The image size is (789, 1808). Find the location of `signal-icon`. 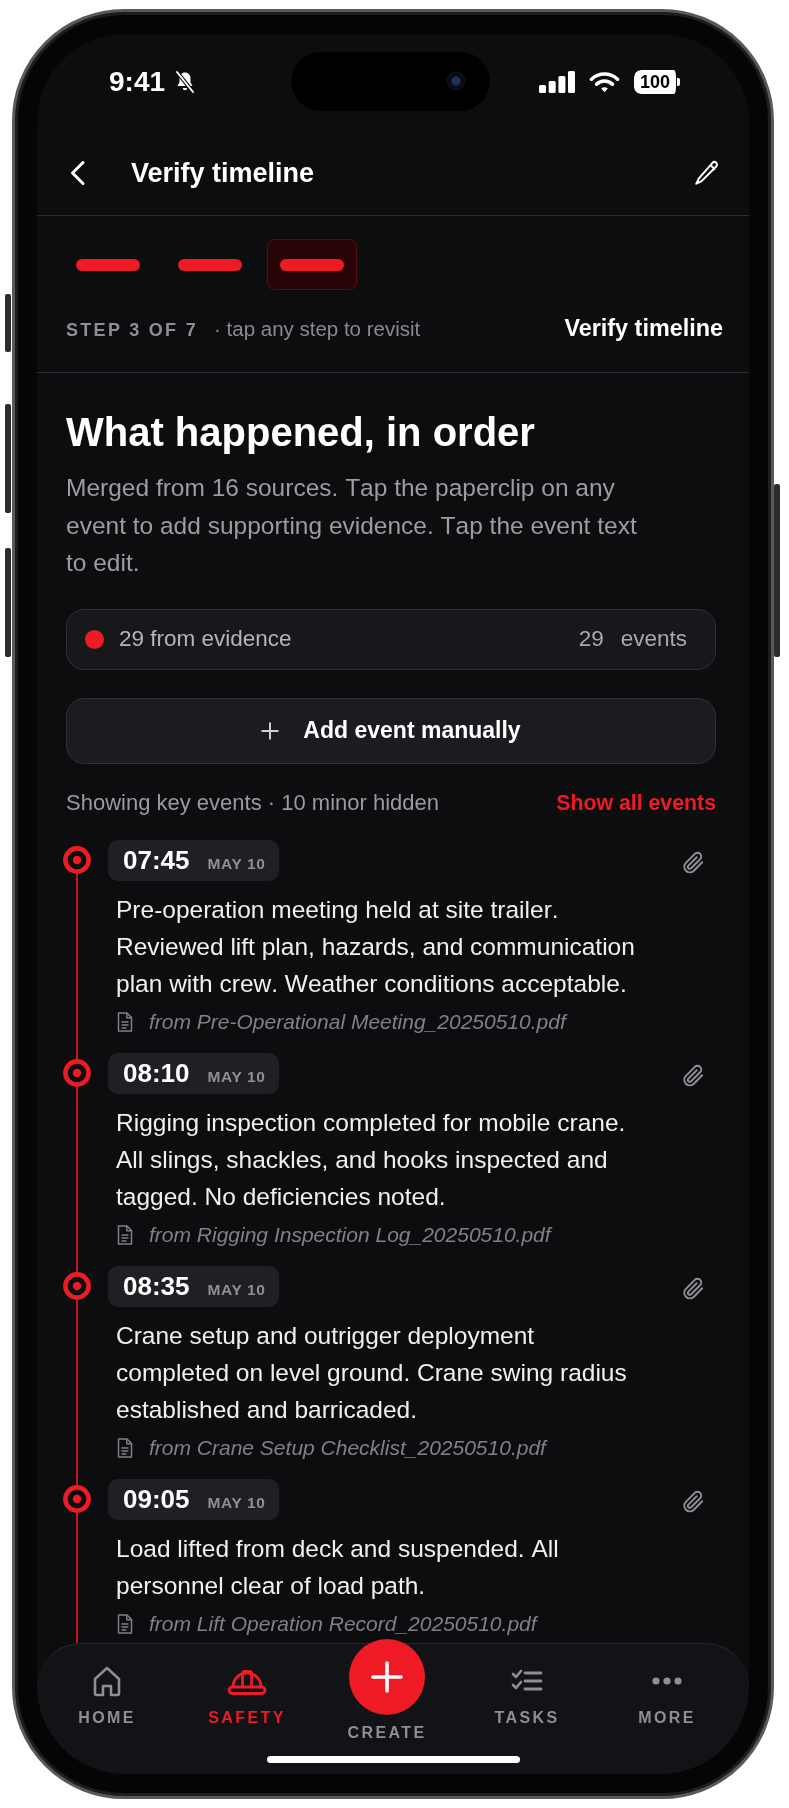

signal-icon is located at coordinates (556, 82).